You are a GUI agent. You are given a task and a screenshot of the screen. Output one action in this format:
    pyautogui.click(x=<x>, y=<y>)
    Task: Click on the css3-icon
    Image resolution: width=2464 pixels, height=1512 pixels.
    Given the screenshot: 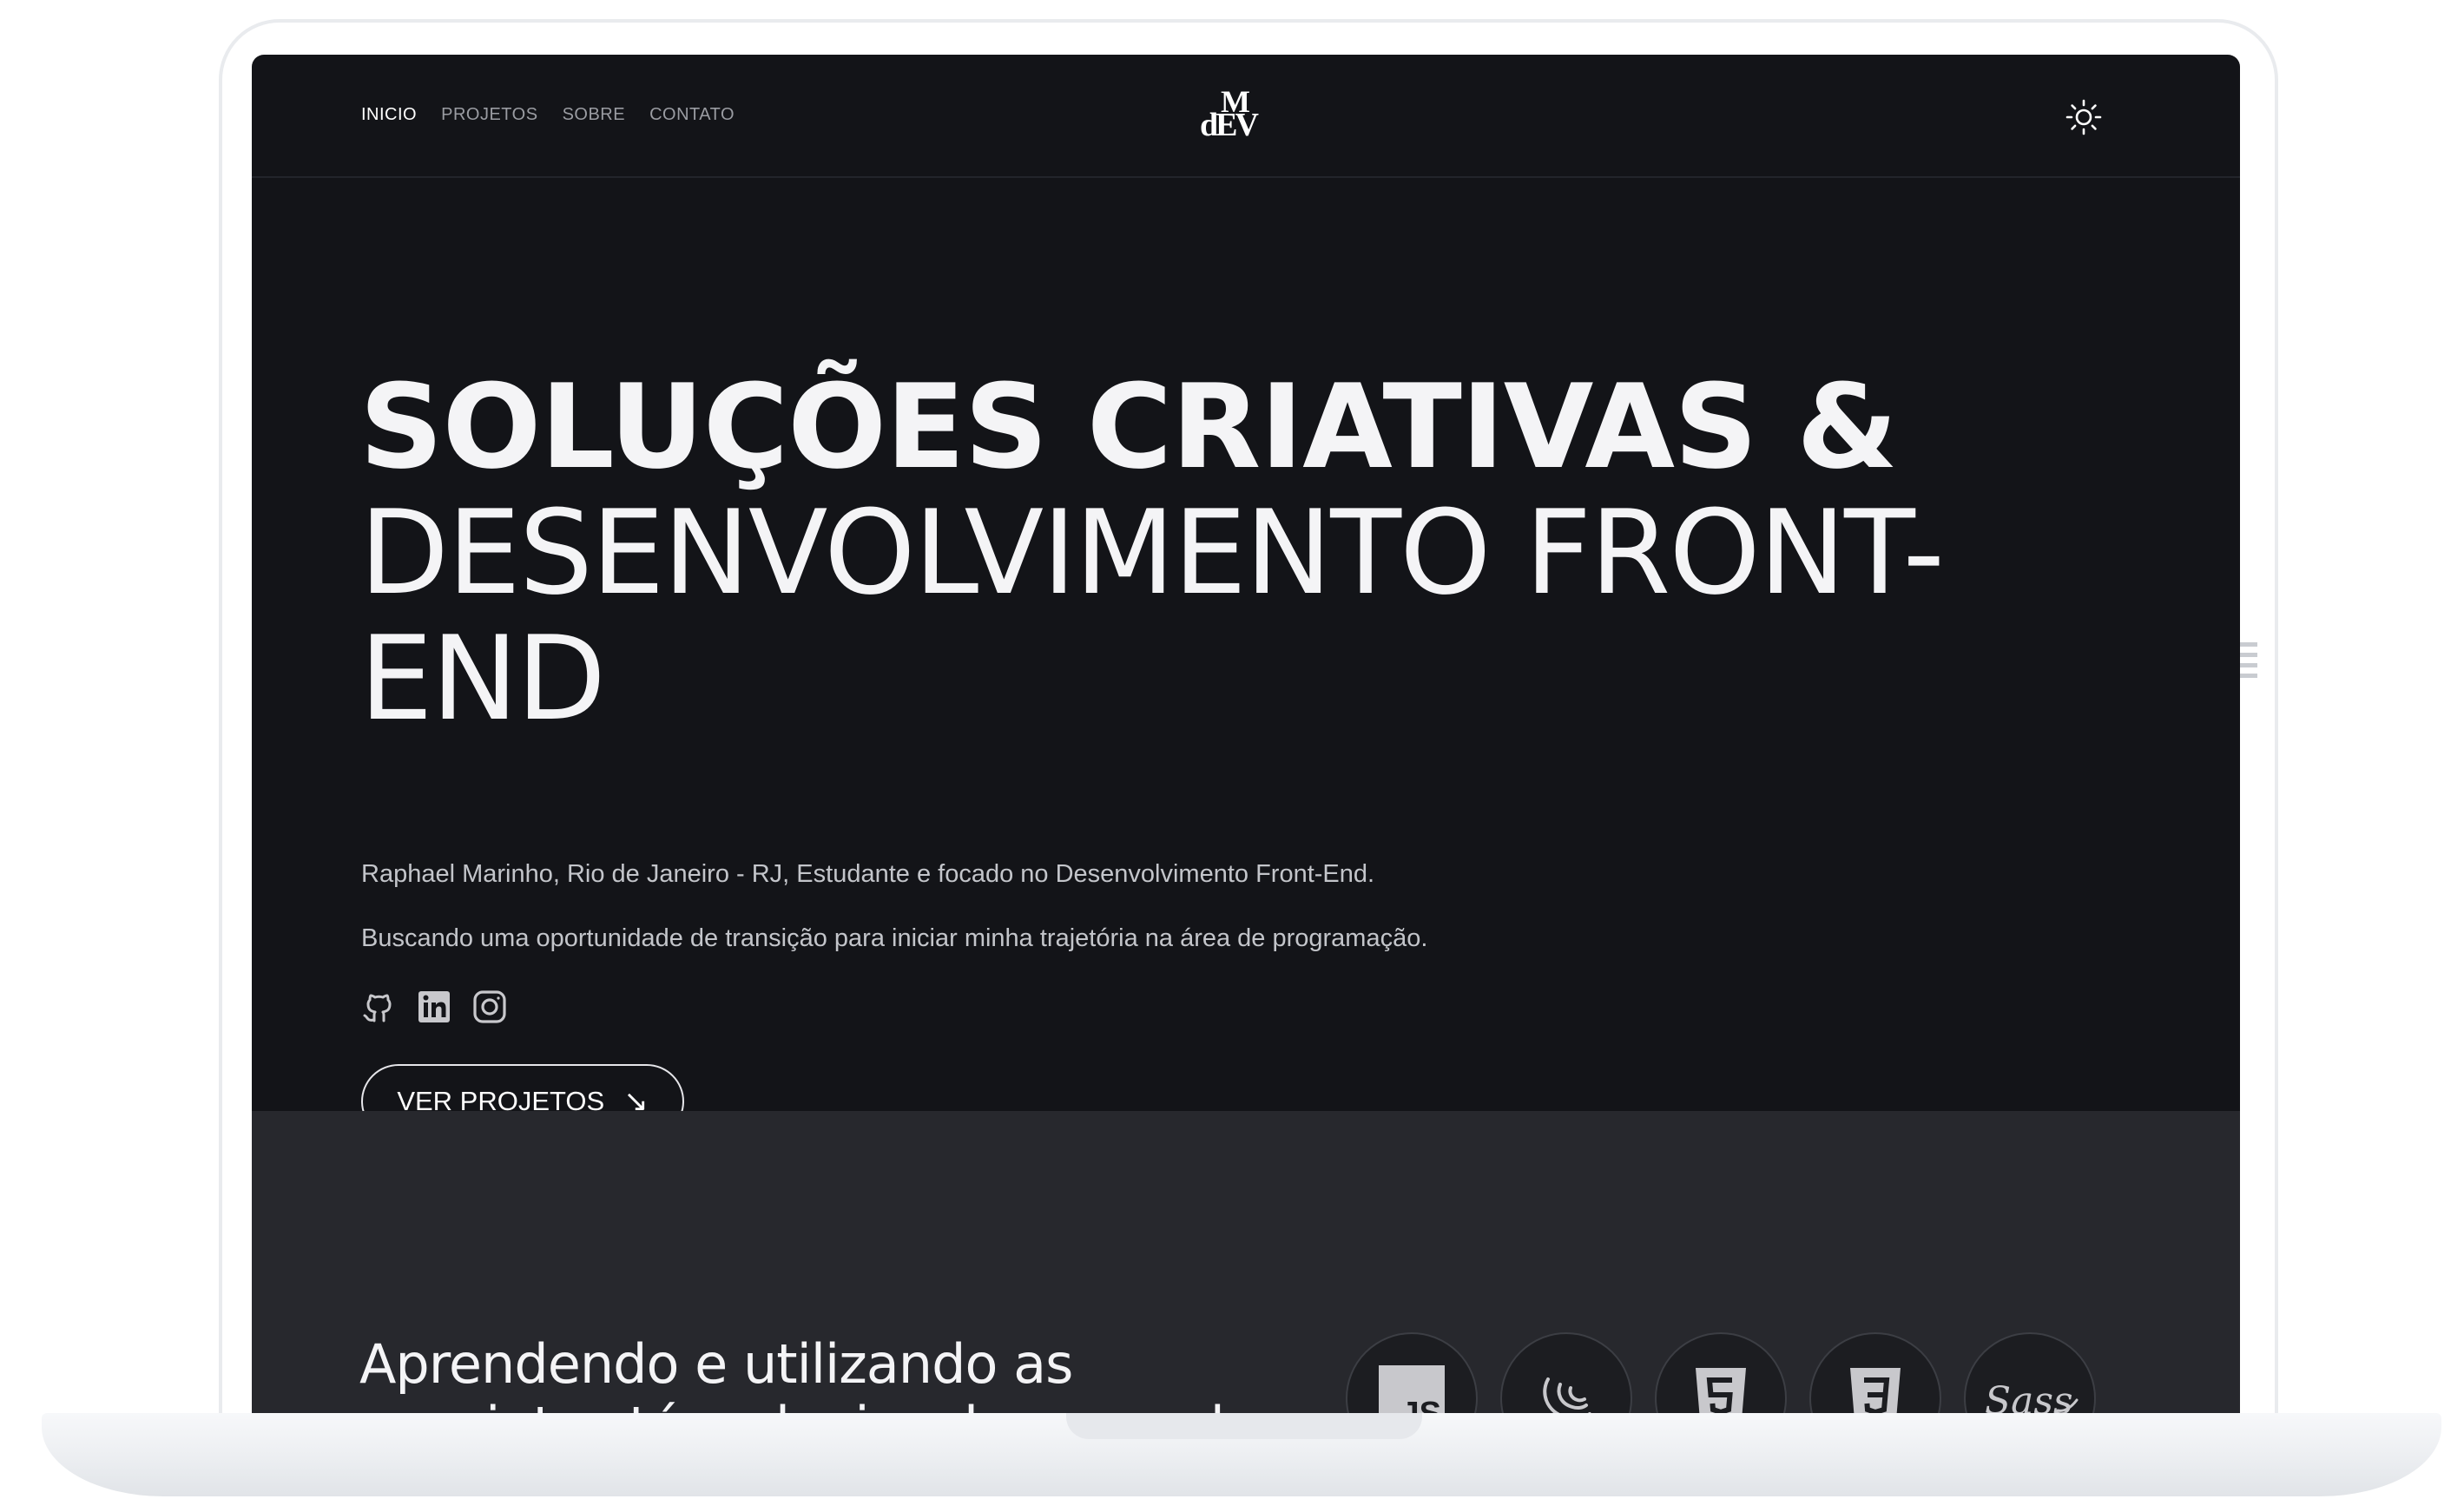 What is the action you would take?
    pyautogui.click(x=1875, y=1372)
    